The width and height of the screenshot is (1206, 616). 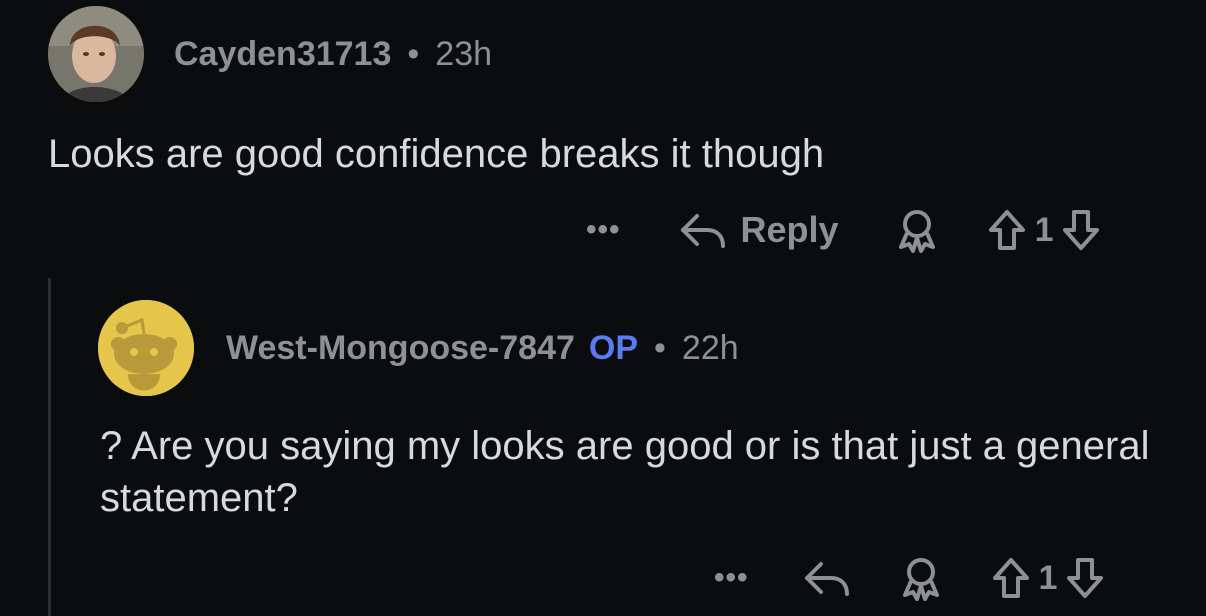 I want to click on avatar-photo, so click(x=96, y=54).